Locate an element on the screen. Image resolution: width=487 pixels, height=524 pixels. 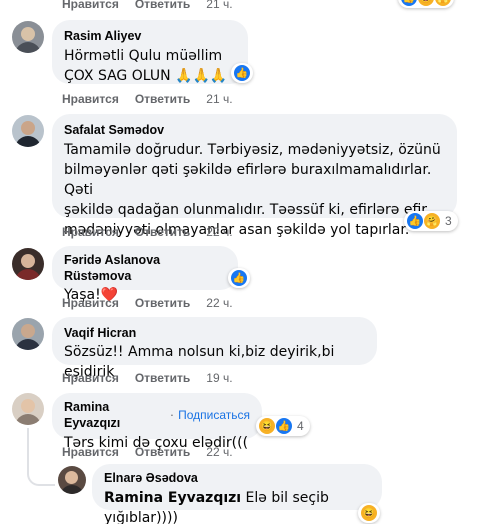
reaction-summary: 👍 😆 🤗 is located at coordinates (426, 4).